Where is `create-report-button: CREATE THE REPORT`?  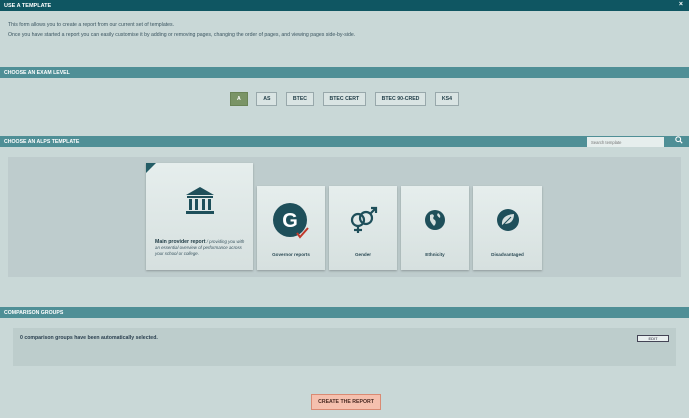
create-report-button: CREATE THE REPORT is located at coordinates (346, 402).